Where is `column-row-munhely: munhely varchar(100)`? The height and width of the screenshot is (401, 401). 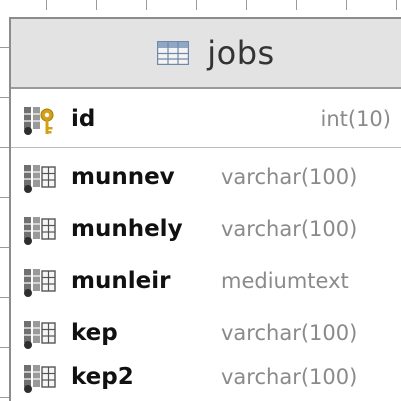 column-row-munhely: munhely varchar(100) is located at coordinates (206, 229).